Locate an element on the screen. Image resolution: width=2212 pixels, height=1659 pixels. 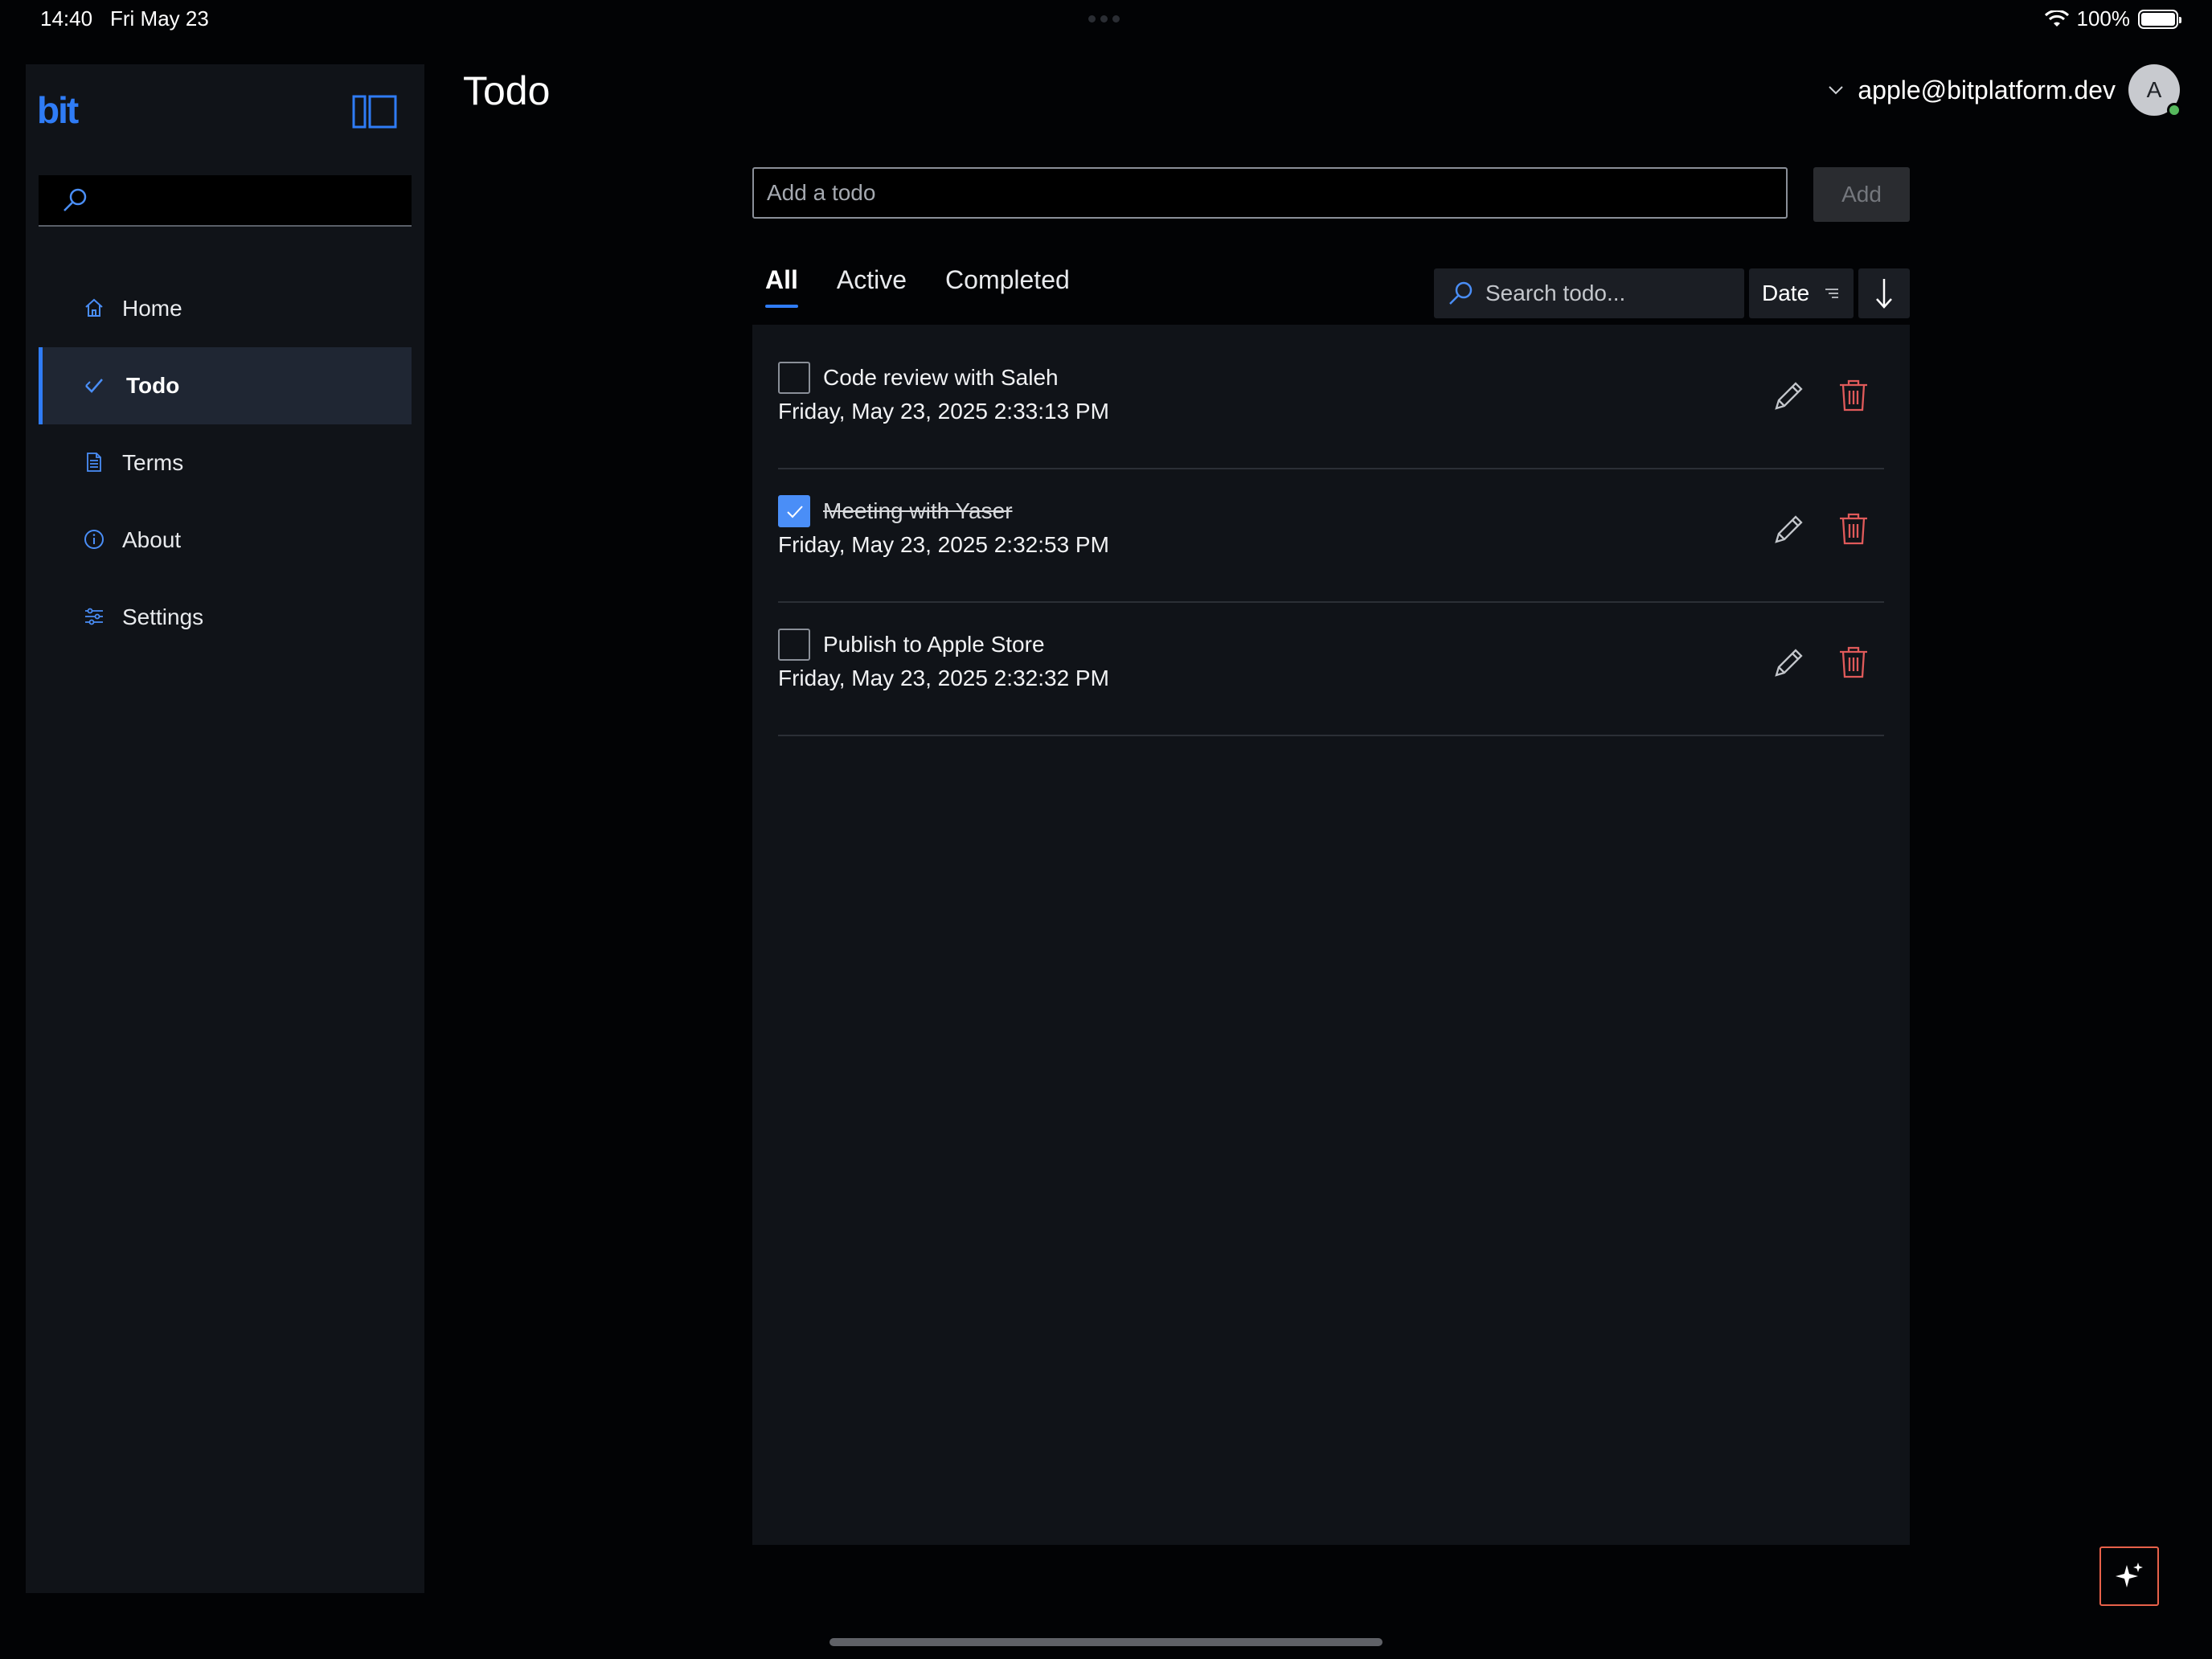
sidebar-search-input is located at coordinates (226, 201).